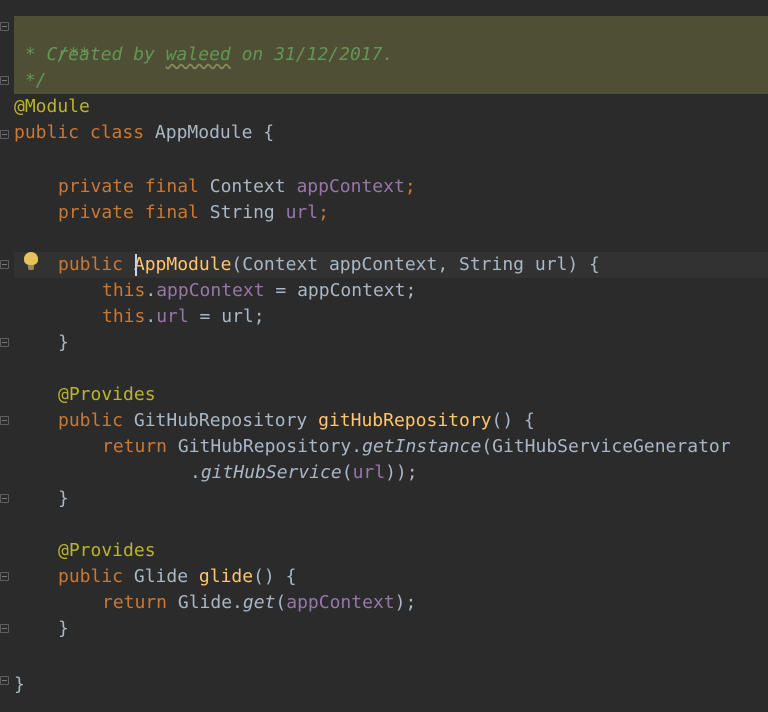 The width and height of the screenshot is (768, 712). Describe the element at coordinates (422, 446) in the screenshot. I see `static-call: getInstance` at that location.